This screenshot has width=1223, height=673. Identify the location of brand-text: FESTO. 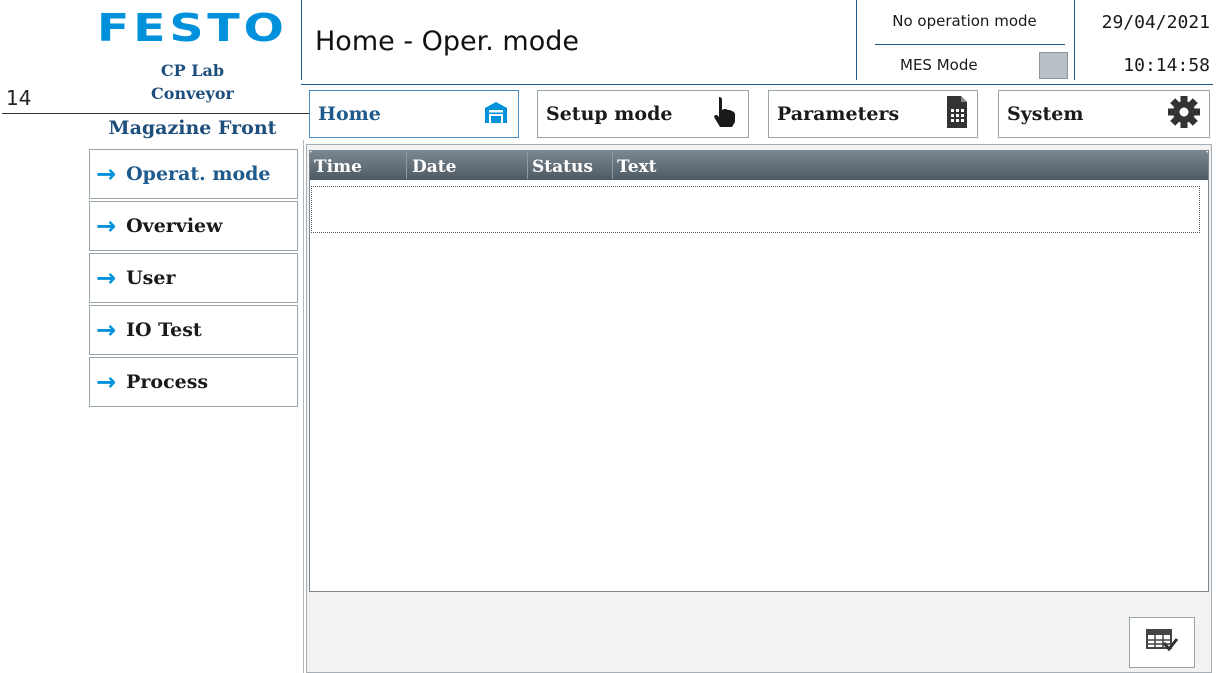
(192, 28).